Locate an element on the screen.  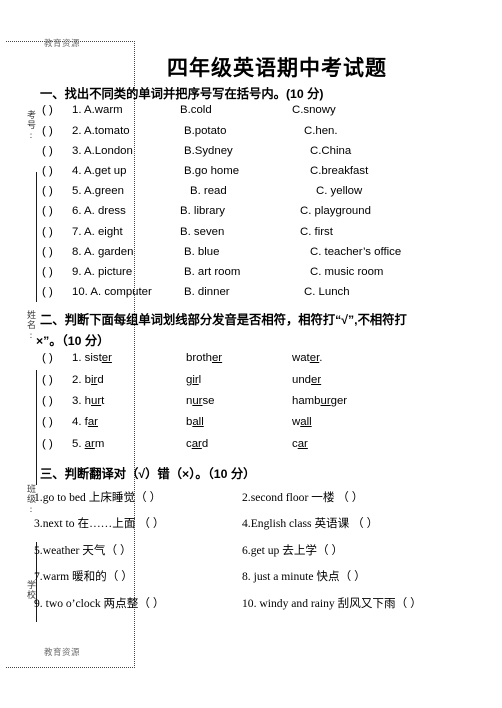
option-c: C. Lunch is located at coordinates (327, 292).